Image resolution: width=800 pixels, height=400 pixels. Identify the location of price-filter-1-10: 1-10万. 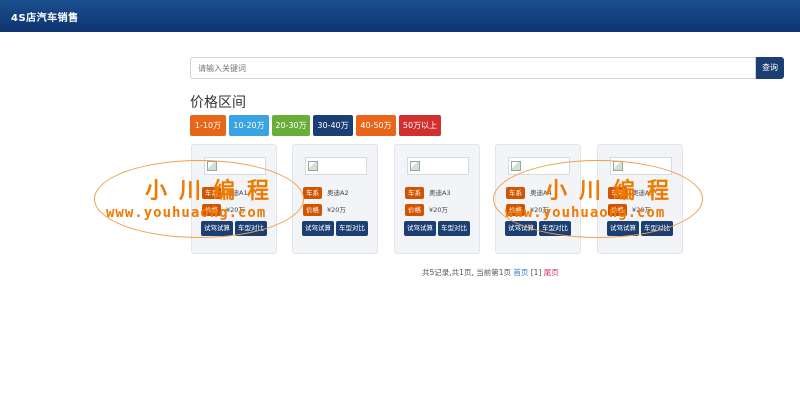
(208, 125).